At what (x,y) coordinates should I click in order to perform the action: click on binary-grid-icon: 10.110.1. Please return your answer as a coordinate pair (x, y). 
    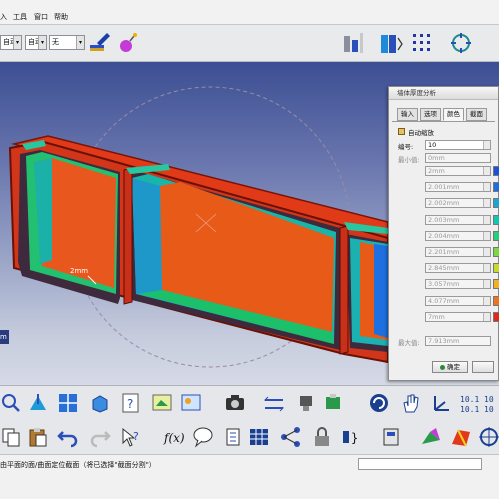
    Looking at the image, I should click on (470, 403).